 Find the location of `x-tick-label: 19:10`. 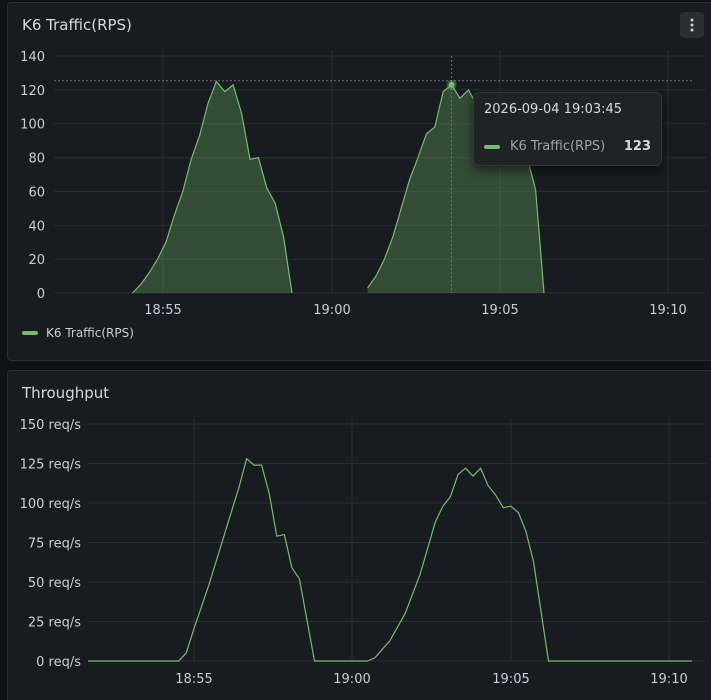

x-tick-label: 19:10 is located at coordinates (668, 679).